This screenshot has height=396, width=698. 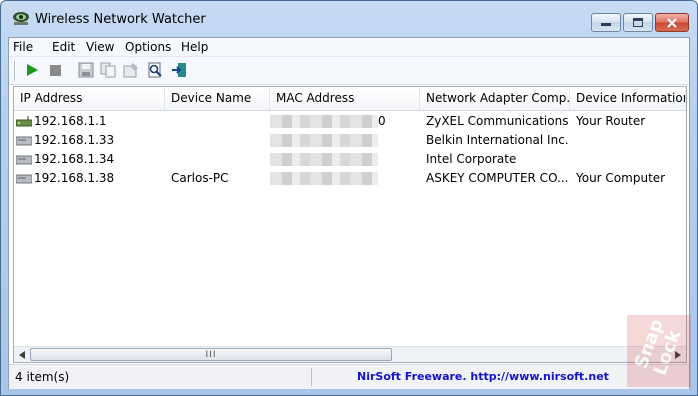 I want to click on scrollbar-grip: III, so click(x=211, y=354).